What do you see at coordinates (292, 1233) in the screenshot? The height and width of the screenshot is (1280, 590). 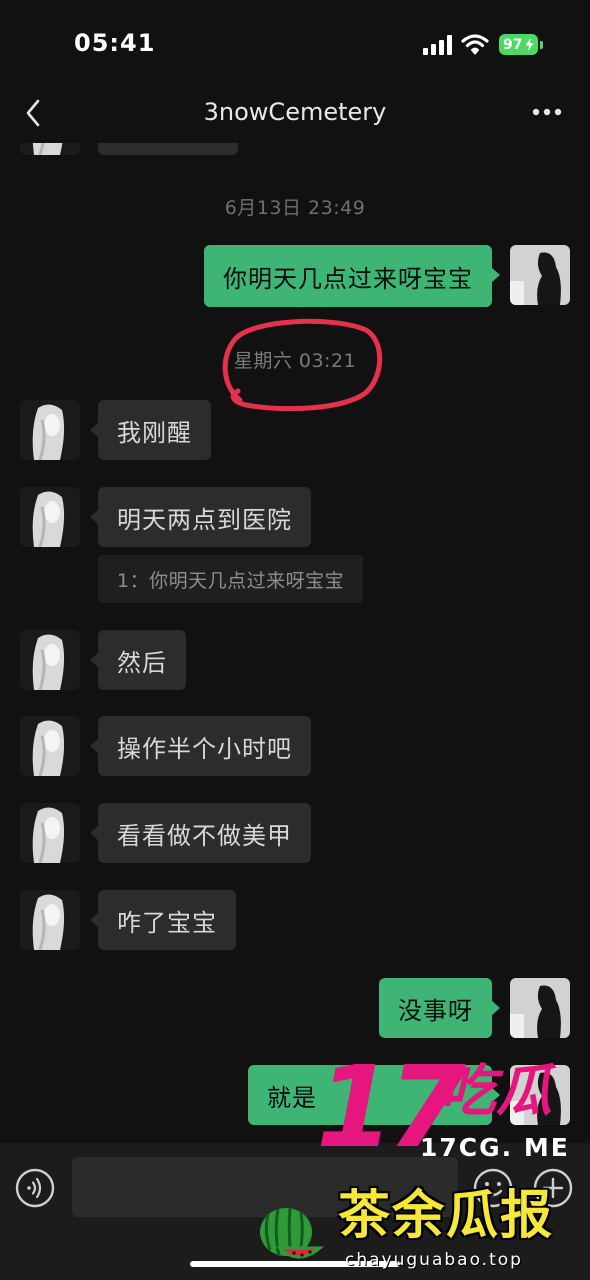 I see `watermelon-icon` at bounding box center [292, 1233].